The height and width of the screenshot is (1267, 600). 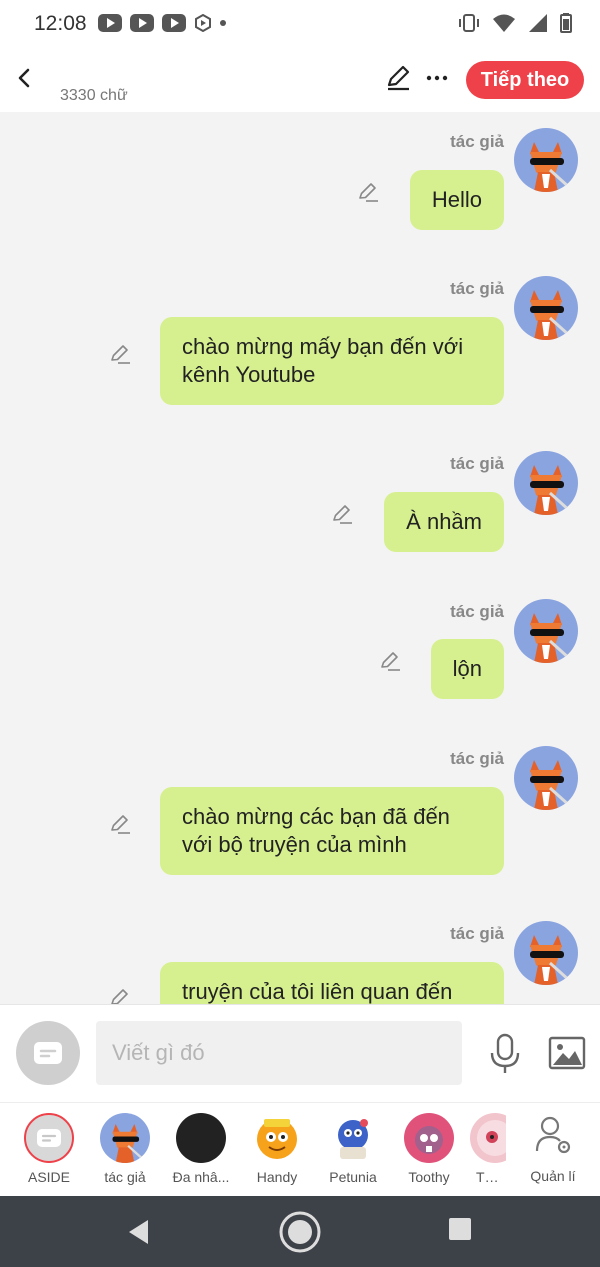 What do you see at coordinates (24, 78) in the screenshot?
I see `back-arrow-icon` at bounding box center [24, 78].